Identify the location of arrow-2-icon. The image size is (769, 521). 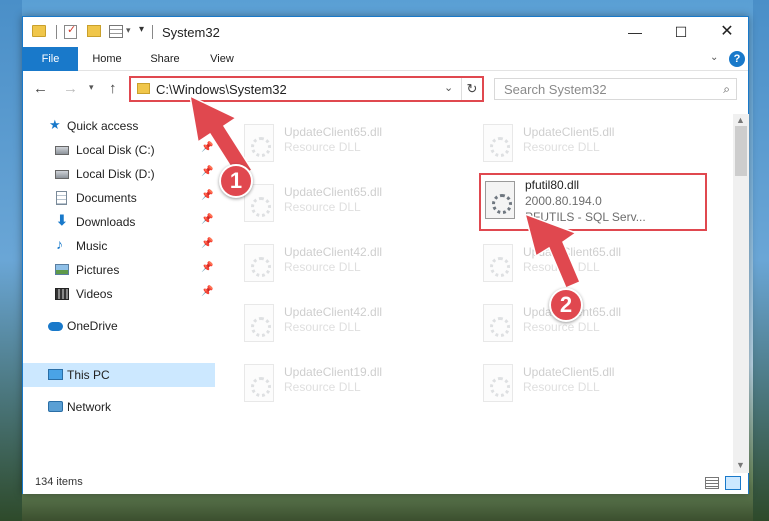
(552, 250).